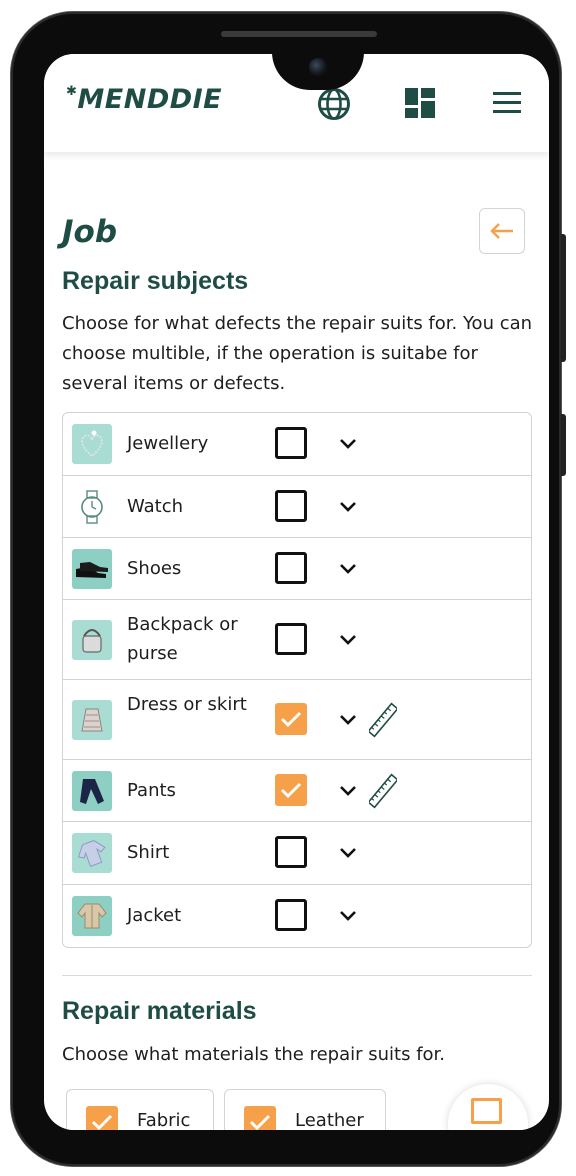 The image size is (576, 1176). I want to click on item-label: Dress or skirt, so click(187, 704).